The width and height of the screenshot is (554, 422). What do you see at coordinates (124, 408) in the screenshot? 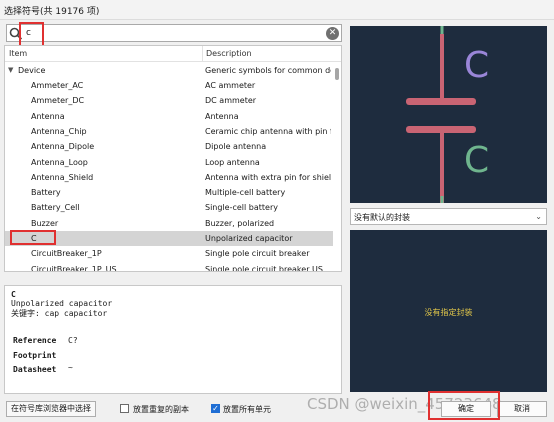
I see `duplicate-copy-checkbox` at bounding box center [124, 408].